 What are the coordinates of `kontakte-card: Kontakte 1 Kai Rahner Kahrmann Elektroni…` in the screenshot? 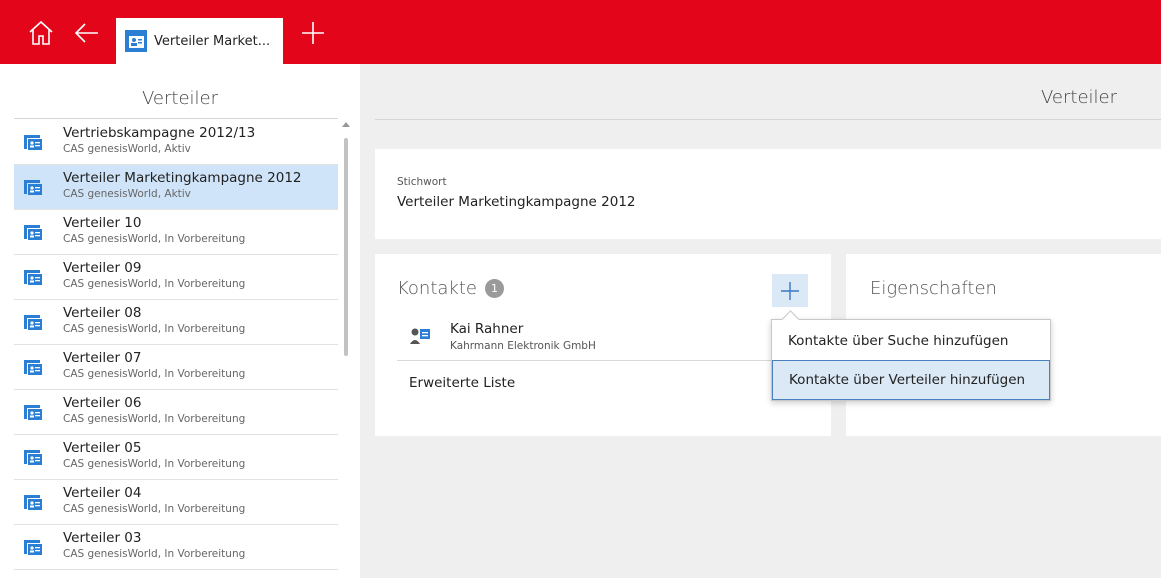 It's located at (603, 345).